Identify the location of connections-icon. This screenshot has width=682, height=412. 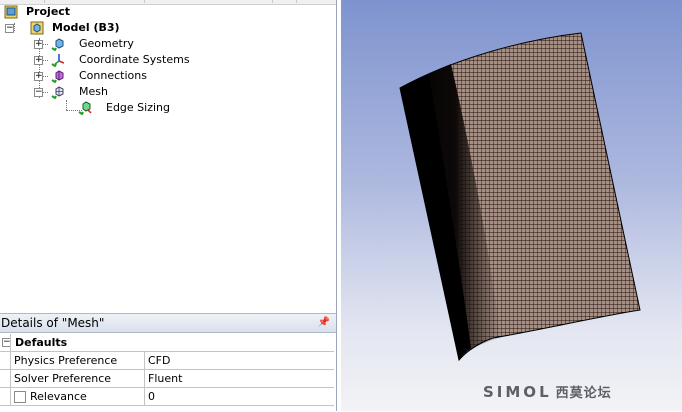
(57, 76).